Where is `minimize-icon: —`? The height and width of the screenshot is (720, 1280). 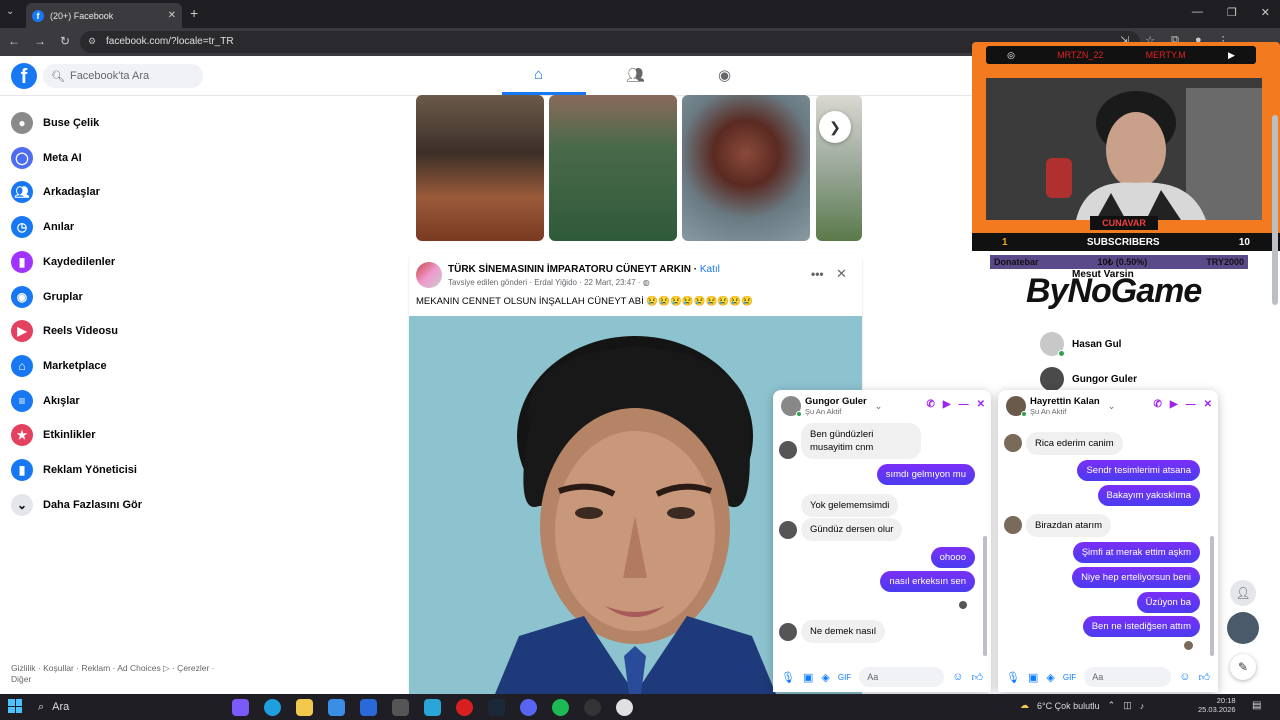
minimize-icon: — is located at coordinates (1197, 12).